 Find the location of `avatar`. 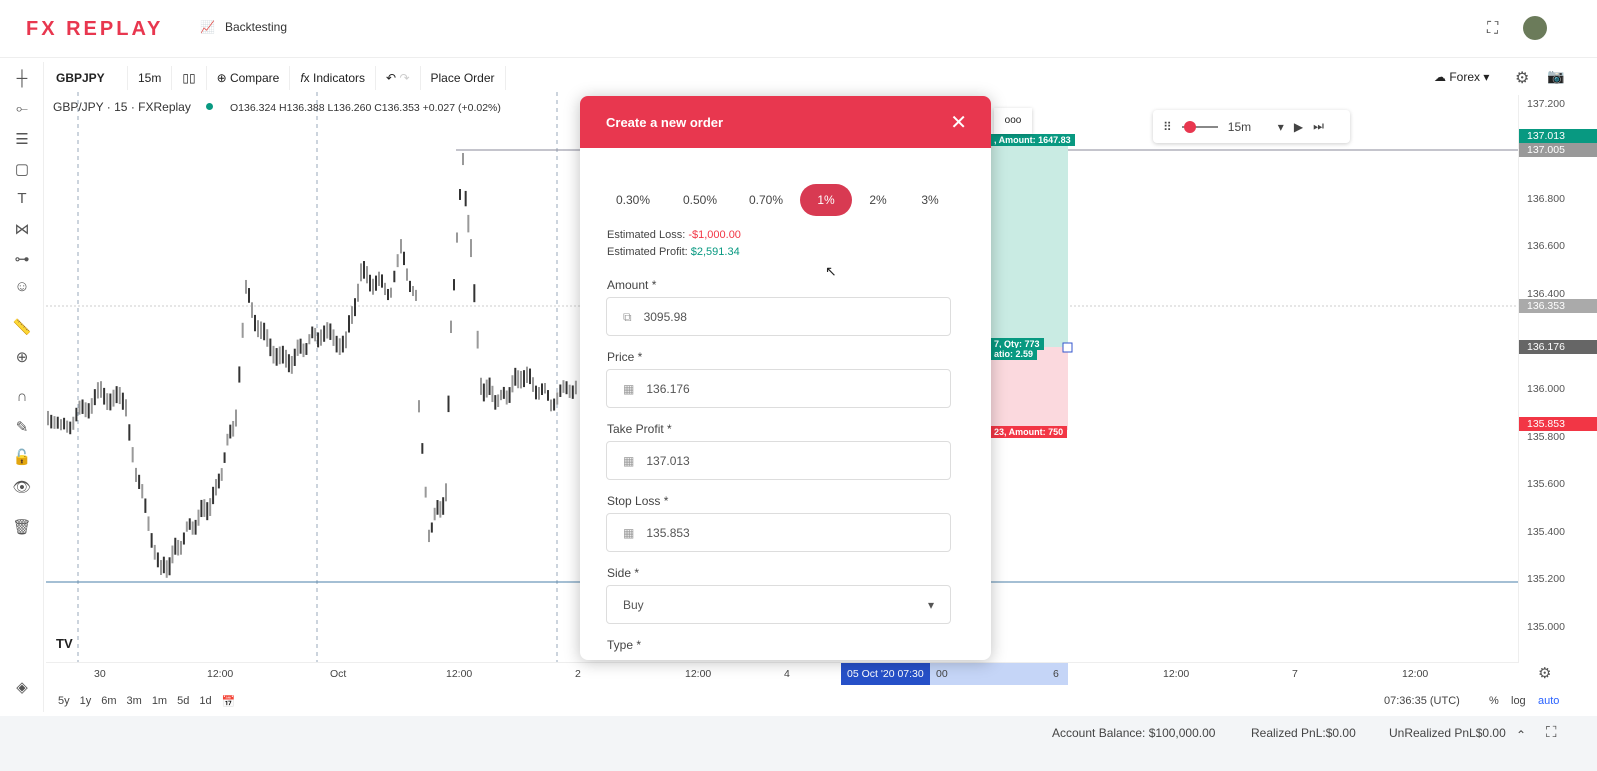

avatar is located at coordinates (1535, 28).